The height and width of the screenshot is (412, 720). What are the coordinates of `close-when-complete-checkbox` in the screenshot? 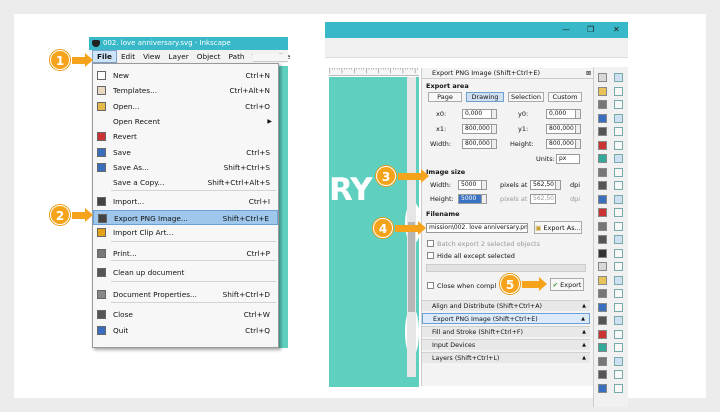 It's located at (430, 285).